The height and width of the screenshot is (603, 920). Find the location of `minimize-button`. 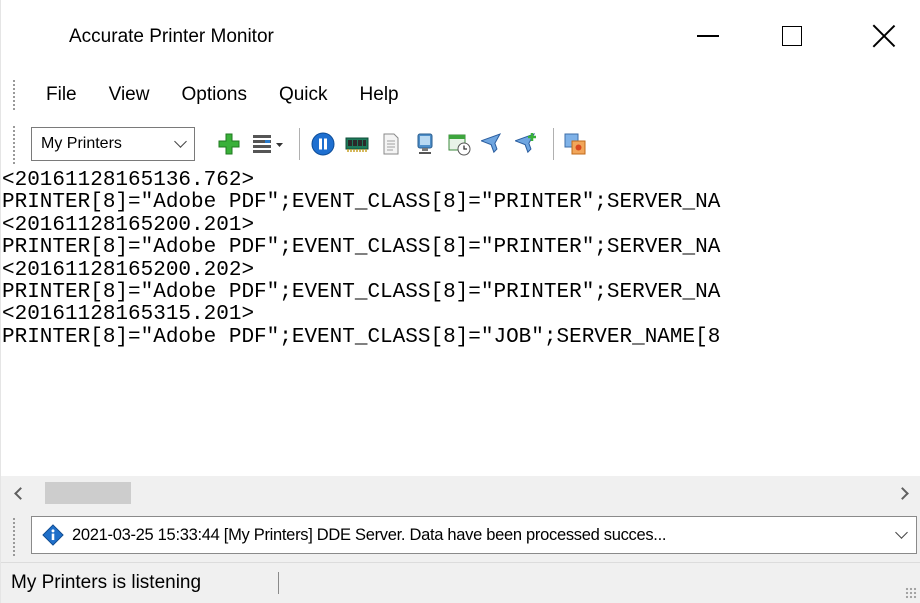

minimize-button is located at coordinates (708, 36).